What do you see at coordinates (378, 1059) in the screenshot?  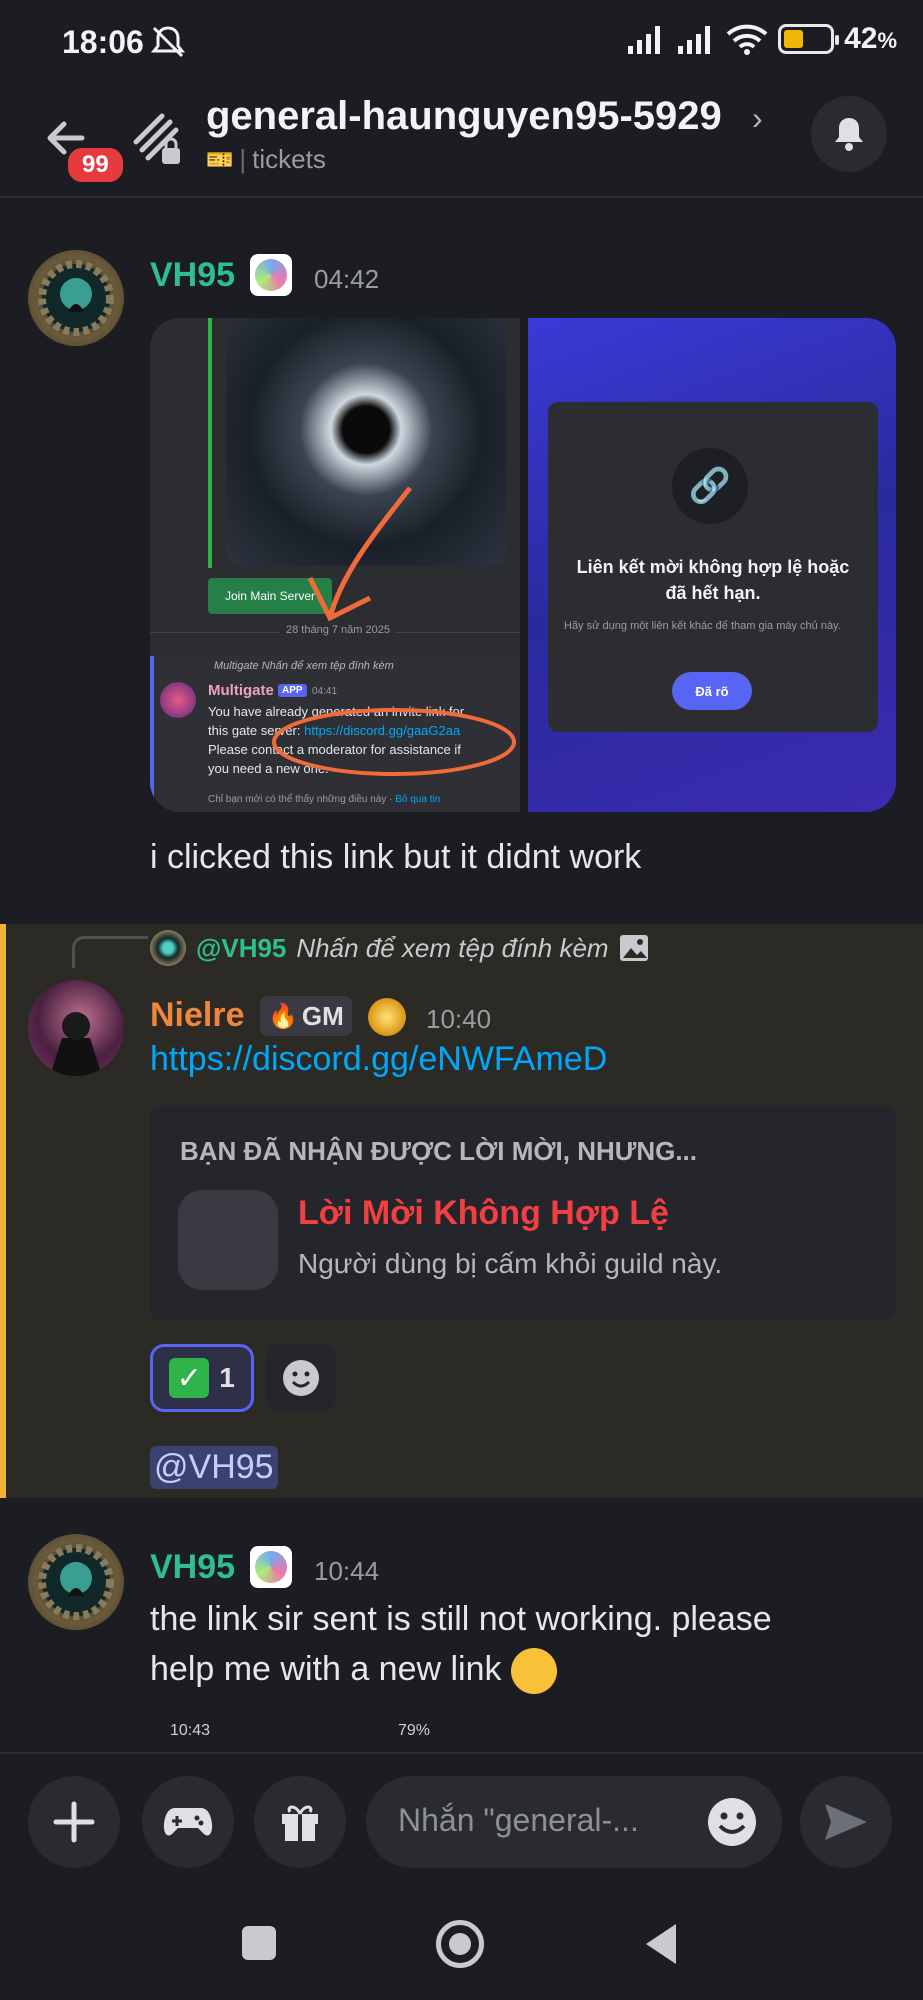 I see `invite-link: https://discord.gg/eNWFAmeD` at bounding box center [378, 1059].